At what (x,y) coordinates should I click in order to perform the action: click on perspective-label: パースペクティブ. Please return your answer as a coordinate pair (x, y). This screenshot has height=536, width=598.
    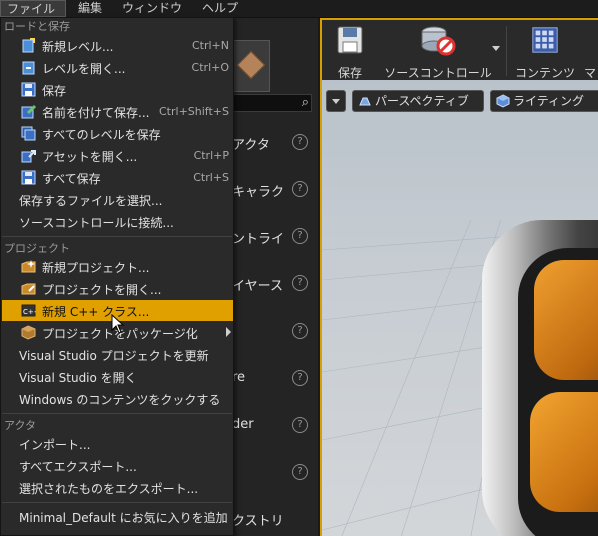
    Looking at the image, I should click on (422, 101).